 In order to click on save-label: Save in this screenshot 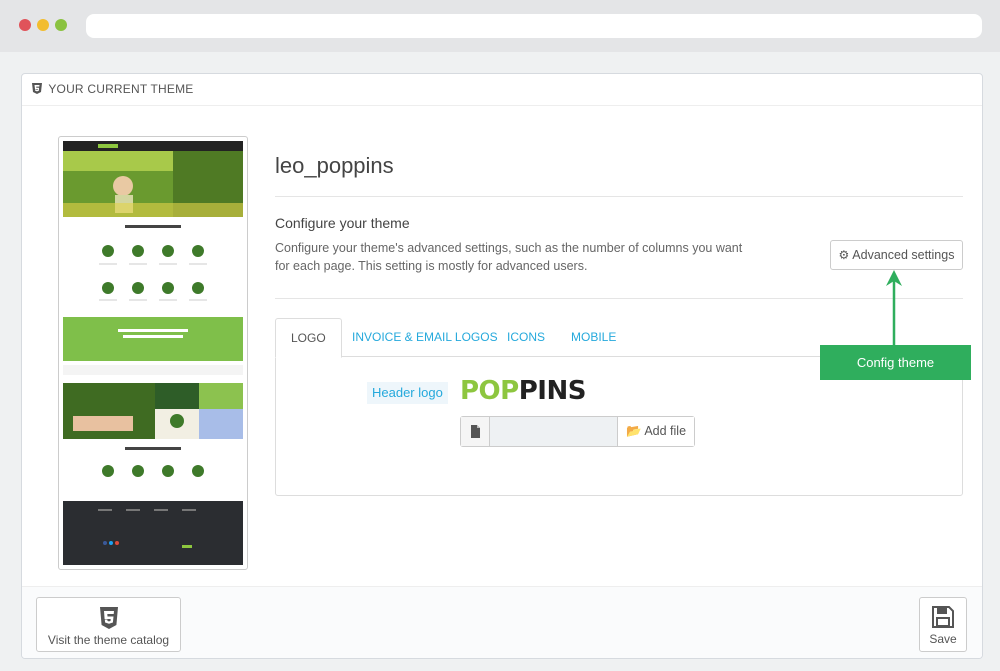, I will do `click(943, 639)`.